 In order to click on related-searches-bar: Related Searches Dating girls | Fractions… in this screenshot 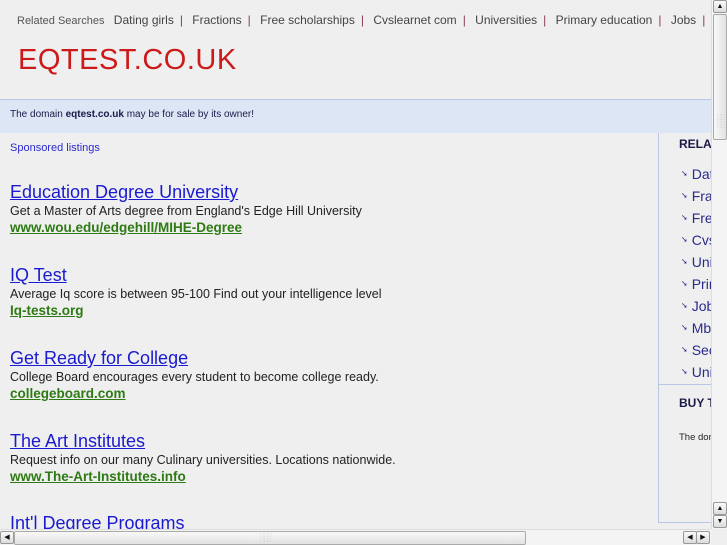, I will do `click(361, 20)`.